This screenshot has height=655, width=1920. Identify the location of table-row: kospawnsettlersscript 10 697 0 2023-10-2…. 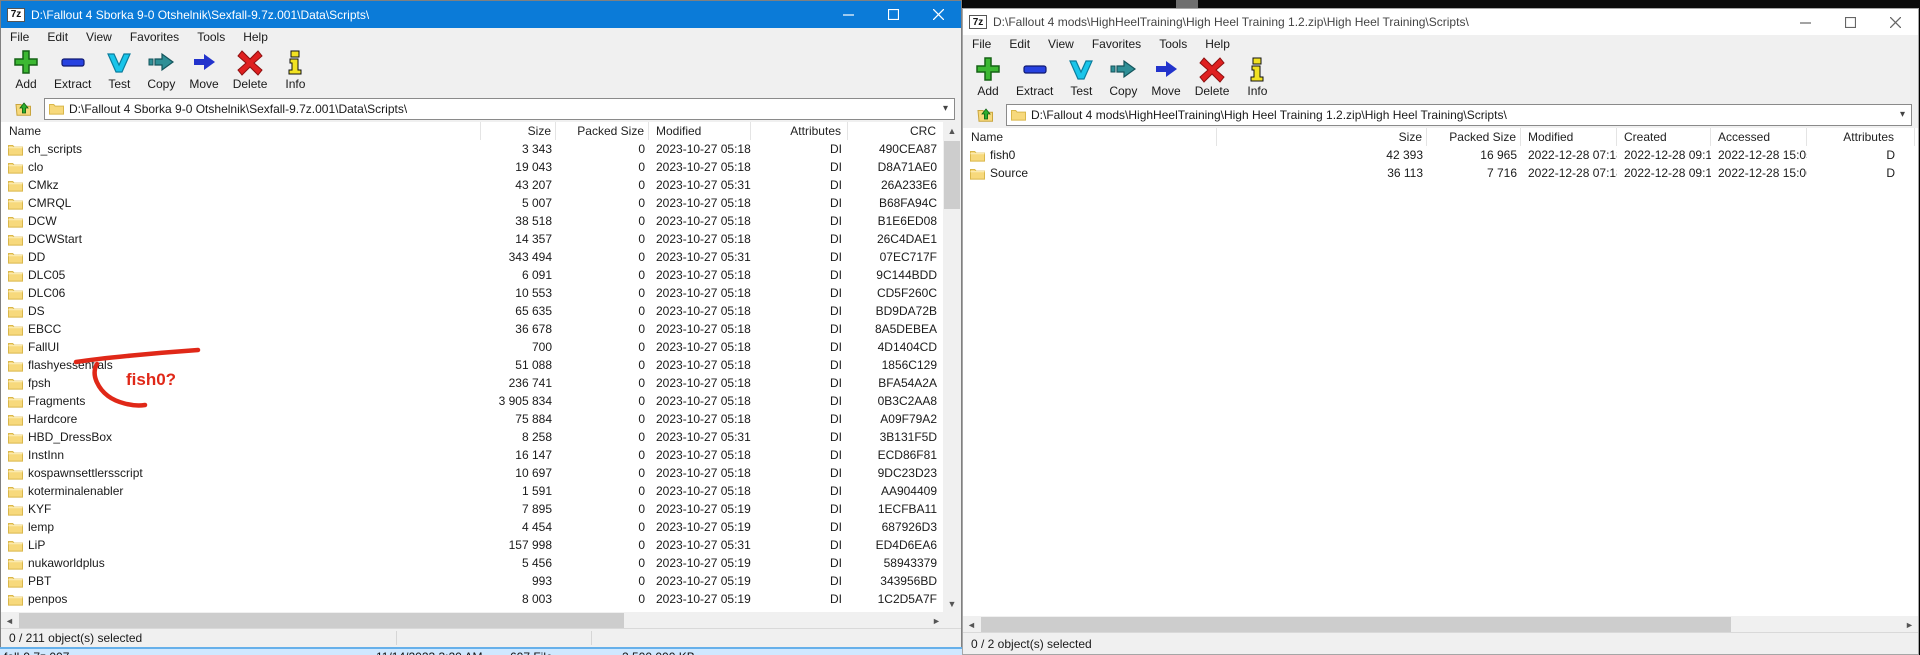
(473, 473).